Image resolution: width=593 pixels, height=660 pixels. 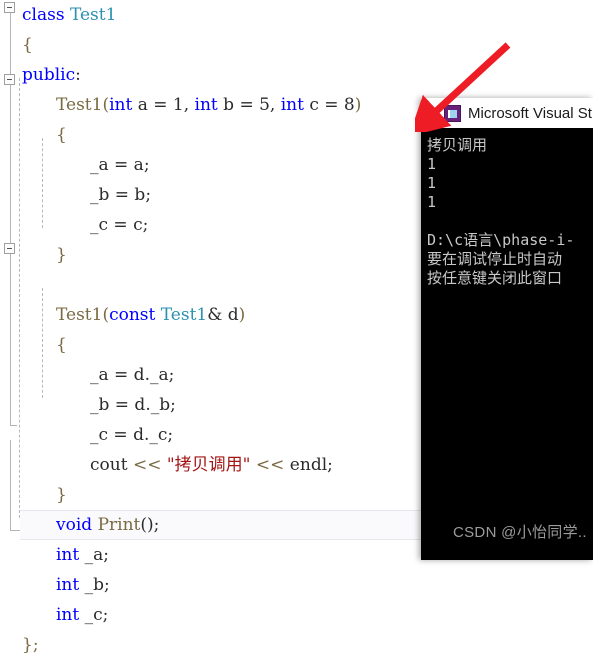 I want to click on code-line: int _b;, so click(x=296, y=585).